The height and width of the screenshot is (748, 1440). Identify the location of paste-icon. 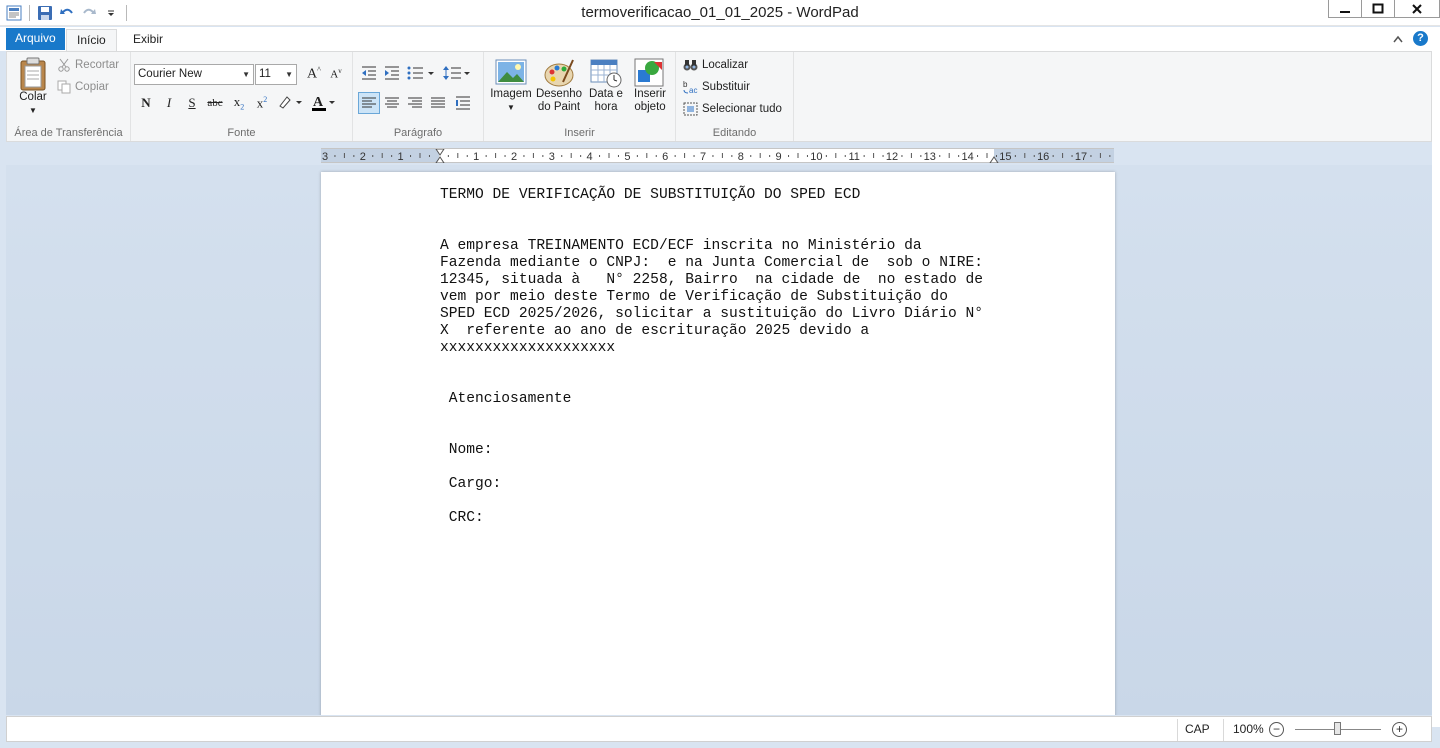
(33, 74).